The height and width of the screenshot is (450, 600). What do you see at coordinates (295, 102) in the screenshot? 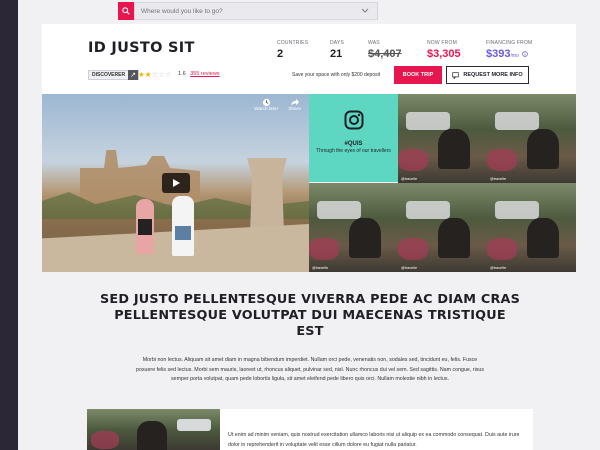
I see `share-icon` at bounding box center [295, 102].